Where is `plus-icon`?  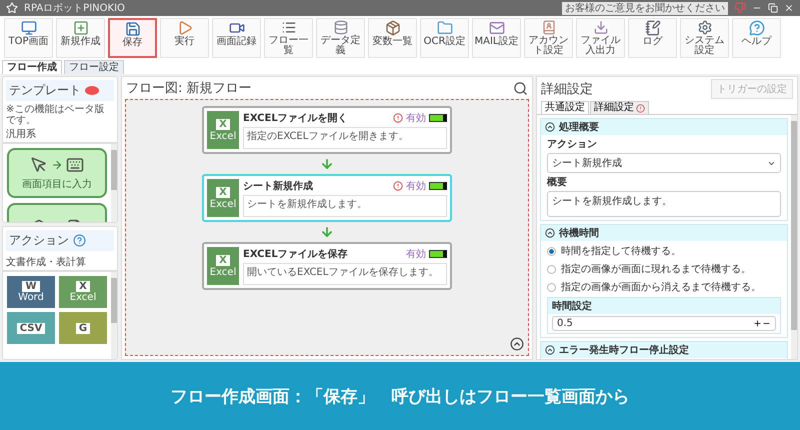
plus-icon is located at coordinates (757, 323).